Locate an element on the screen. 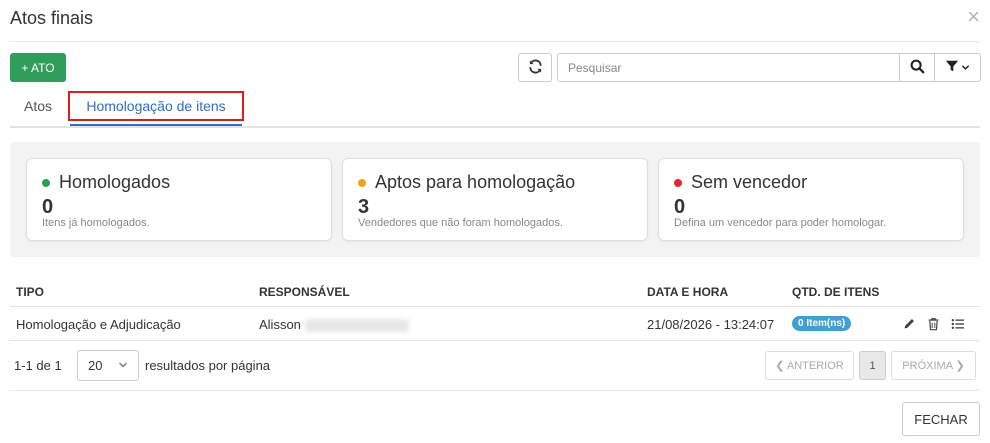 Image resolution: width=990 pixels, height=443 pixels. redacted-text is located at coordinates (356, 326).